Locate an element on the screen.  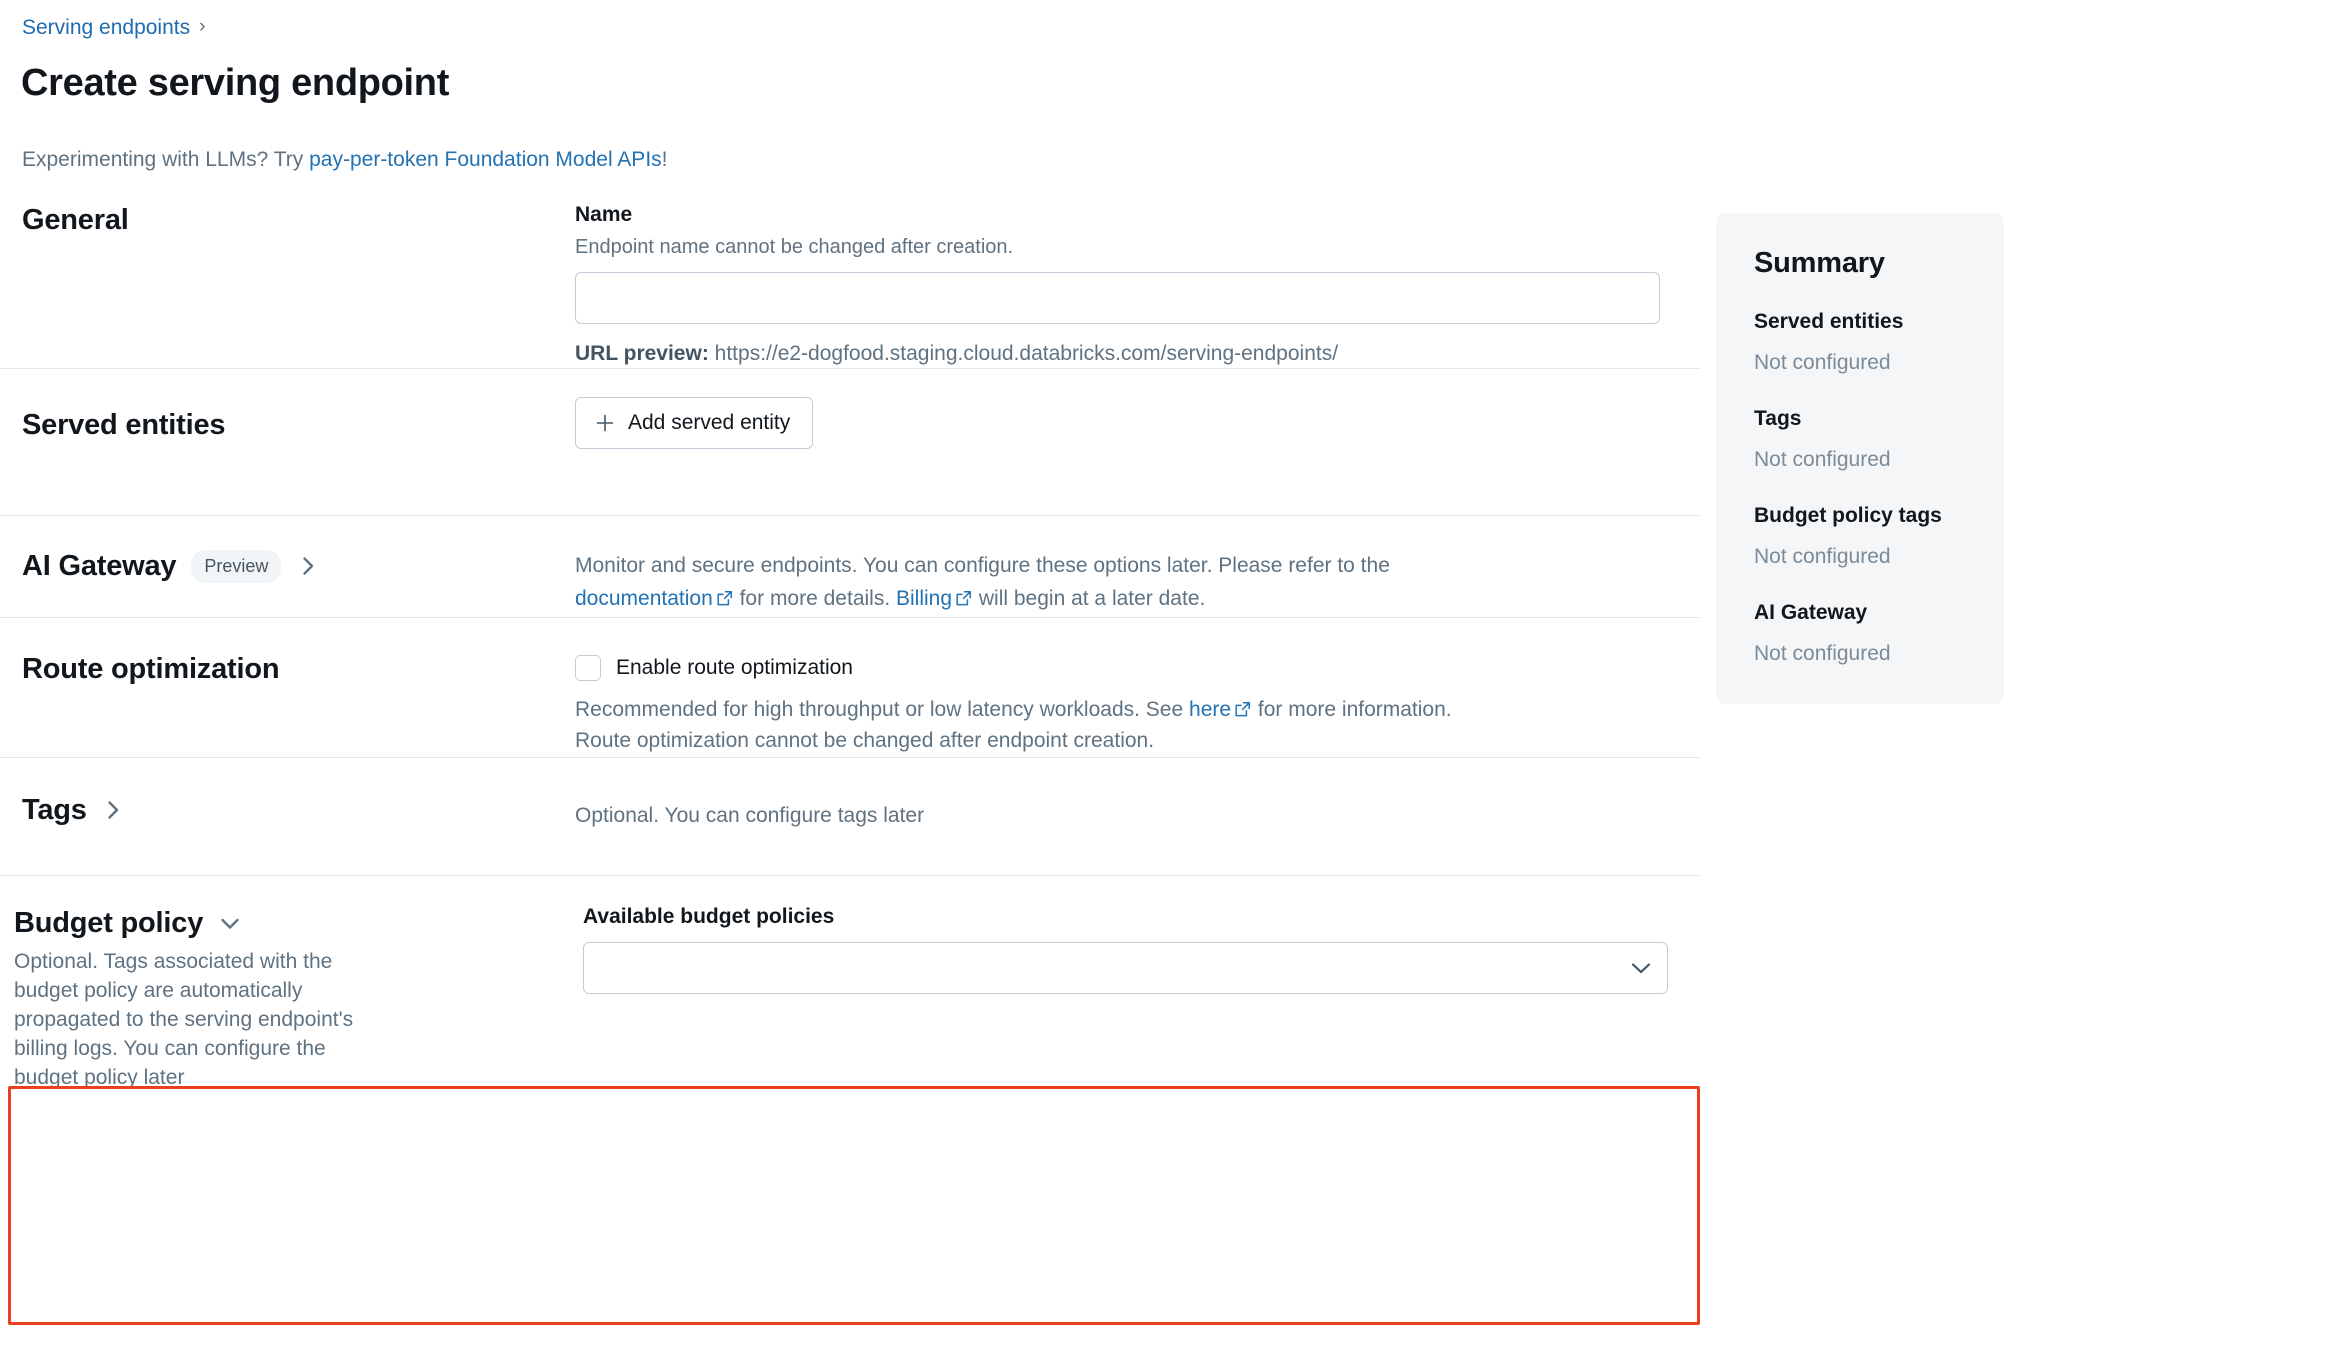
ai-gateway-desc-part2: for more details. is located at coordinates (814, 598).